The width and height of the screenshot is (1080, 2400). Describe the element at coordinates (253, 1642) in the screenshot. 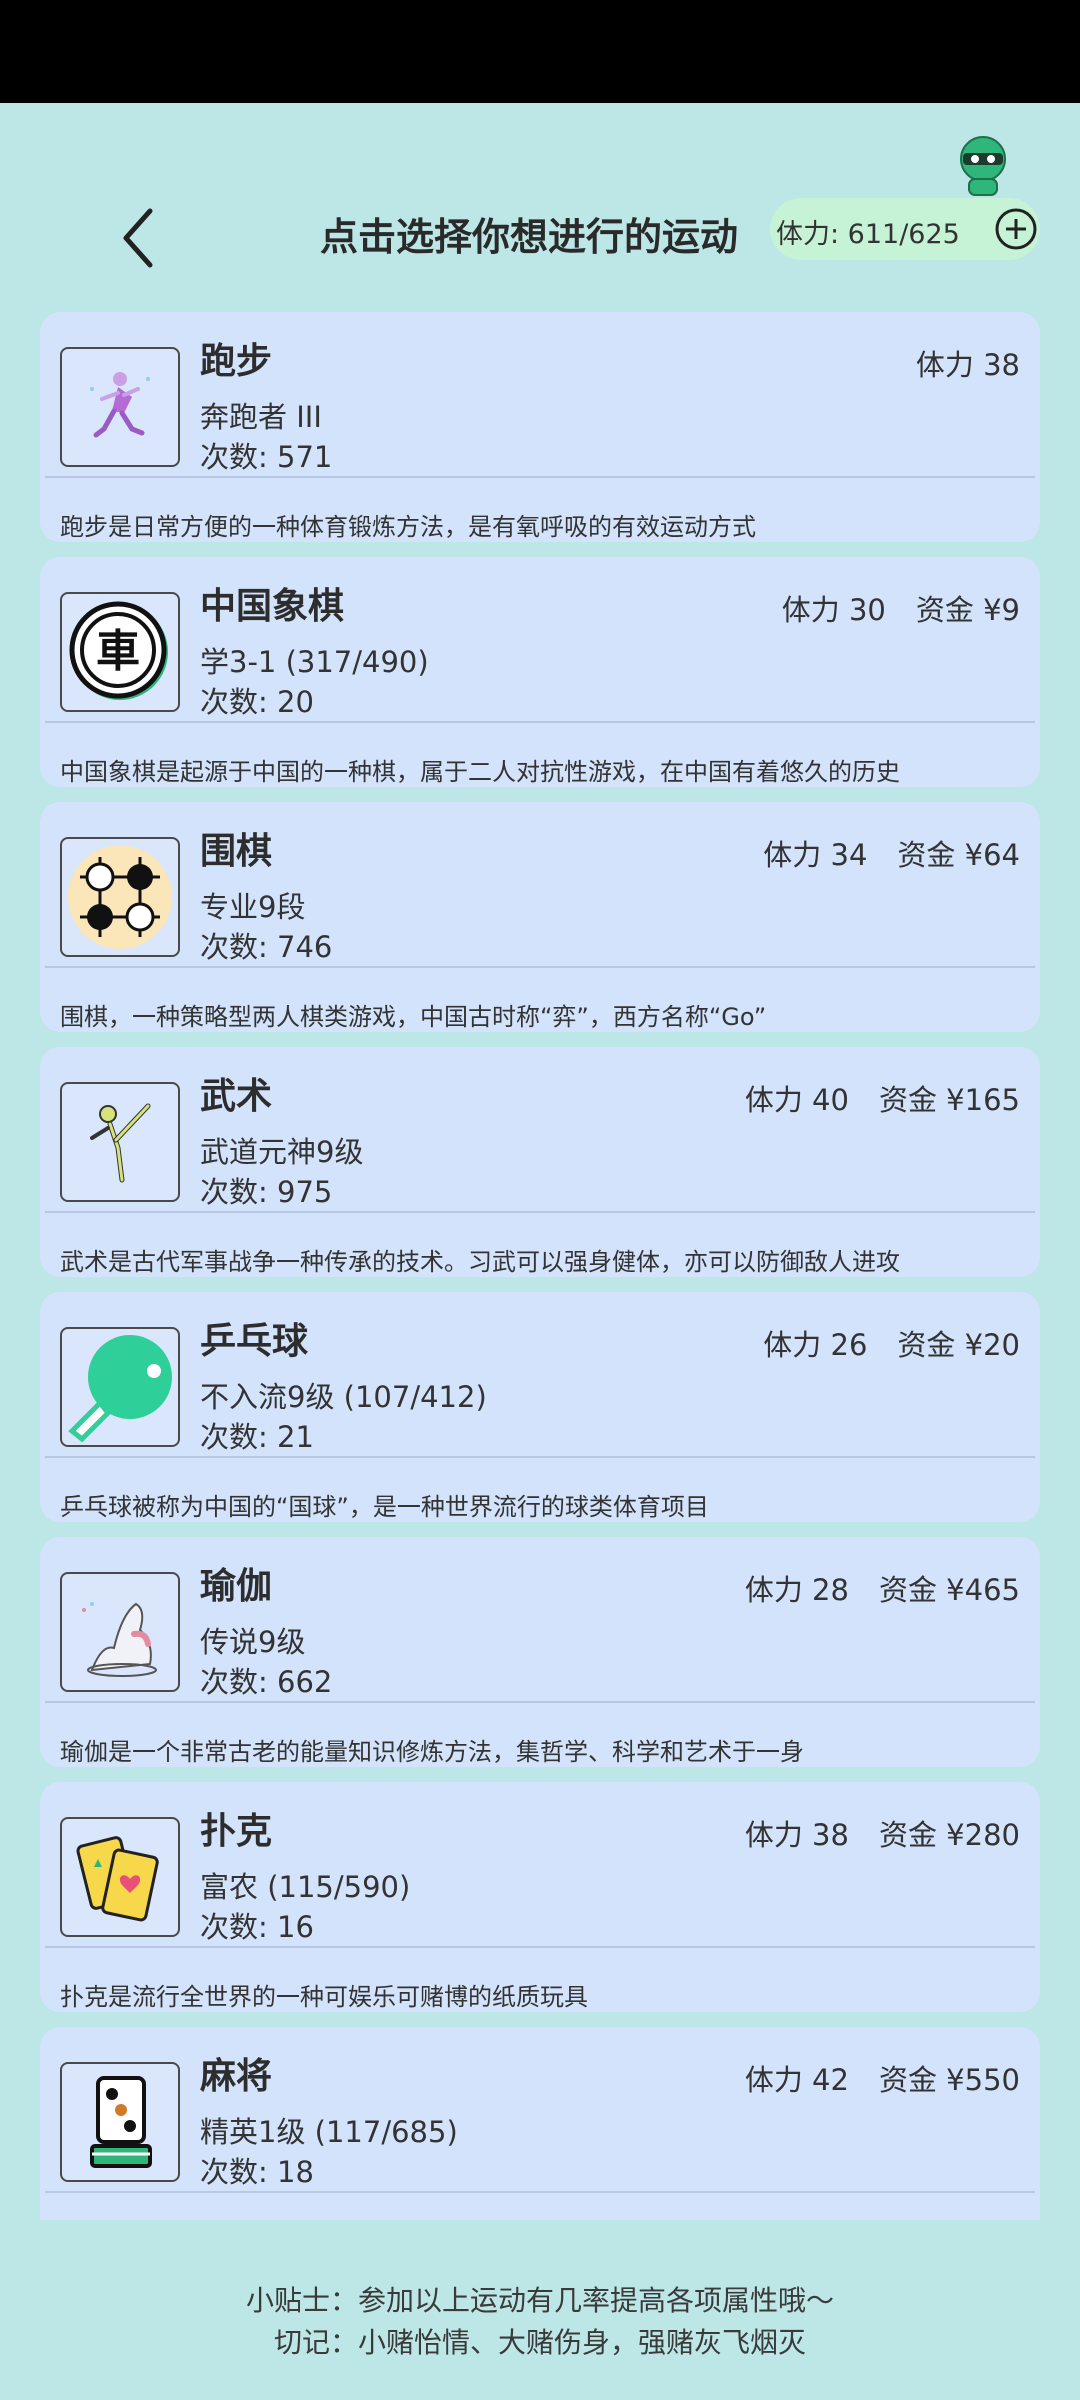

I see `activity-rank: 传说9级` at that location.